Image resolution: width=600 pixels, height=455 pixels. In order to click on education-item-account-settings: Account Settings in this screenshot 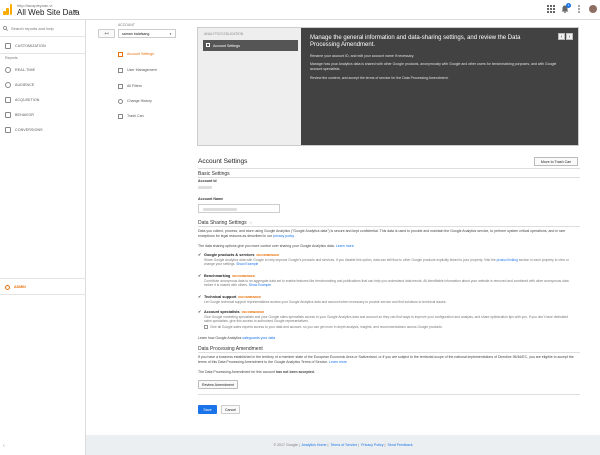, I will do `click(250, 45)`.